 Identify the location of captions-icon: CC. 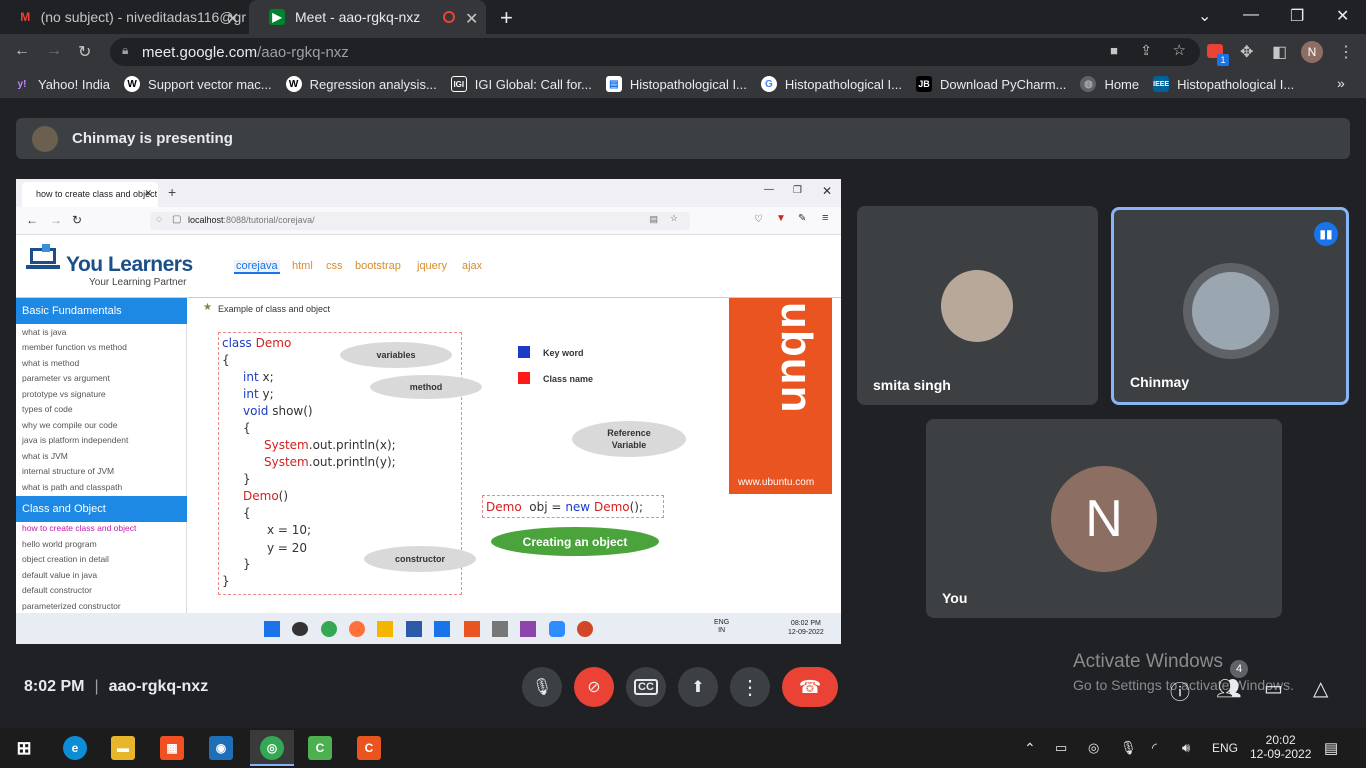
(646, 687).